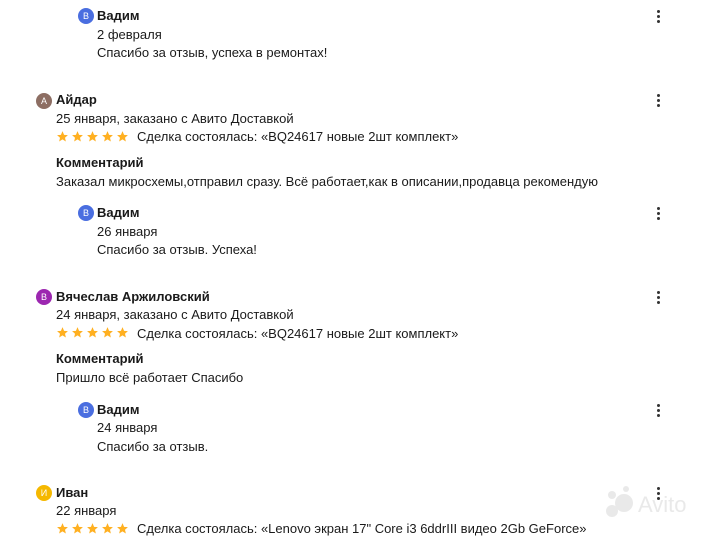  Describe the element at coordinates (153, 446) in the screenshot. I see `reply-text: Спасибо за отзыв.` at that location.